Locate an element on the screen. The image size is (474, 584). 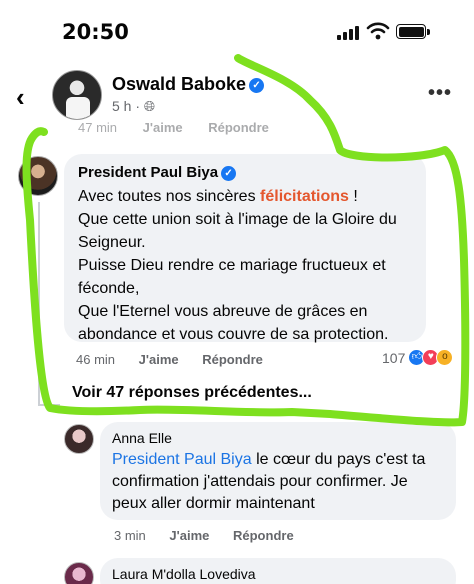
chevron-left-icon: ‹ is located at coordinates (20, 97).